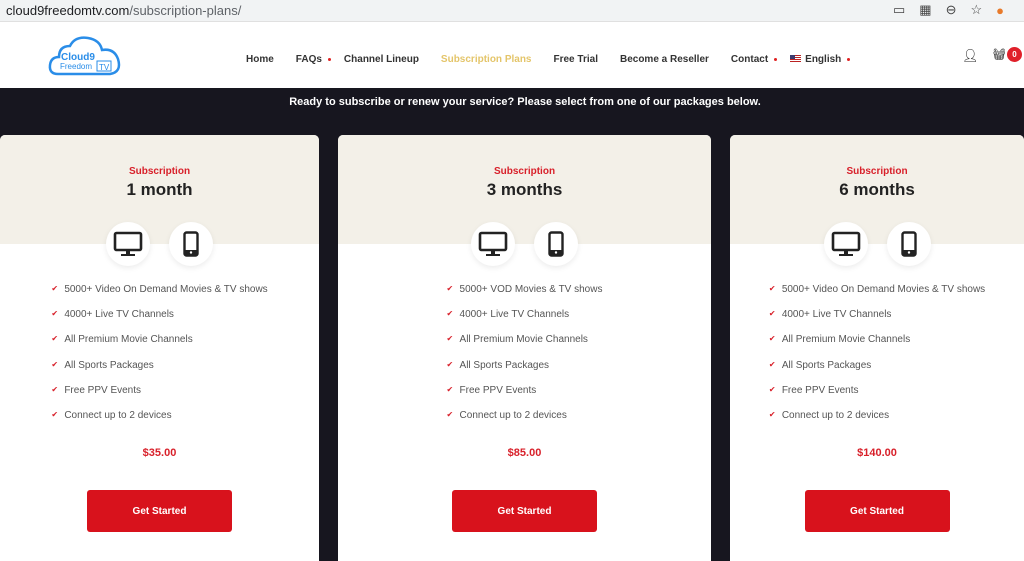 The image size is (1024, 561). What do you see at coordinates (486, 59) in the screenshot?
I see `nav-subscription-plans: Subscription Plans` at bounding box center [486, 59].